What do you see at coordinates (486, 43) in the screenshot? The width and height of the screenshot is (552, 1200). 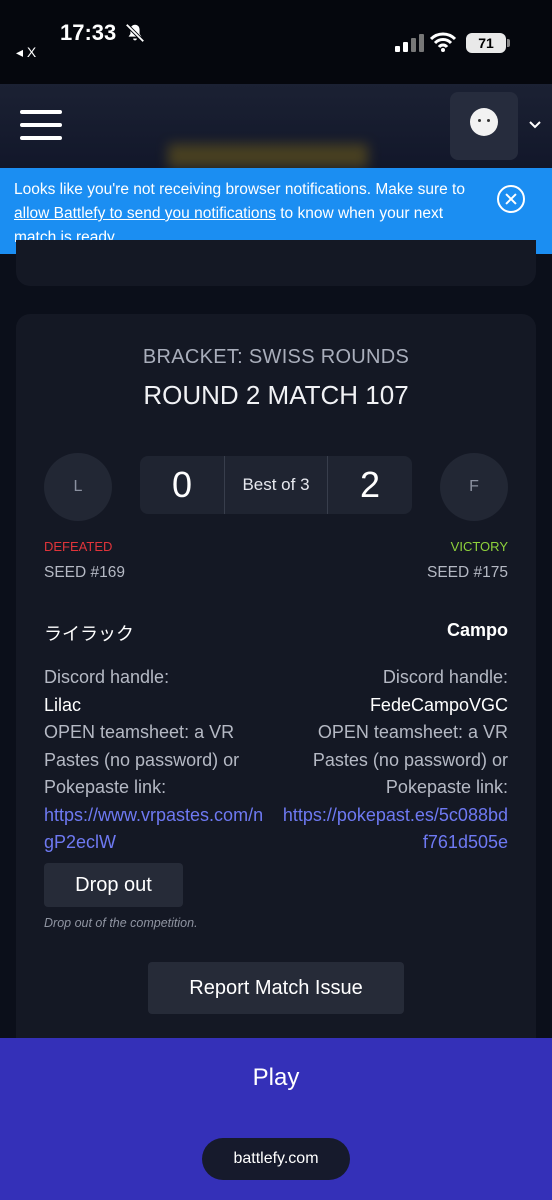 I see `battery-icon: 71` at bounding box center [486, 43].